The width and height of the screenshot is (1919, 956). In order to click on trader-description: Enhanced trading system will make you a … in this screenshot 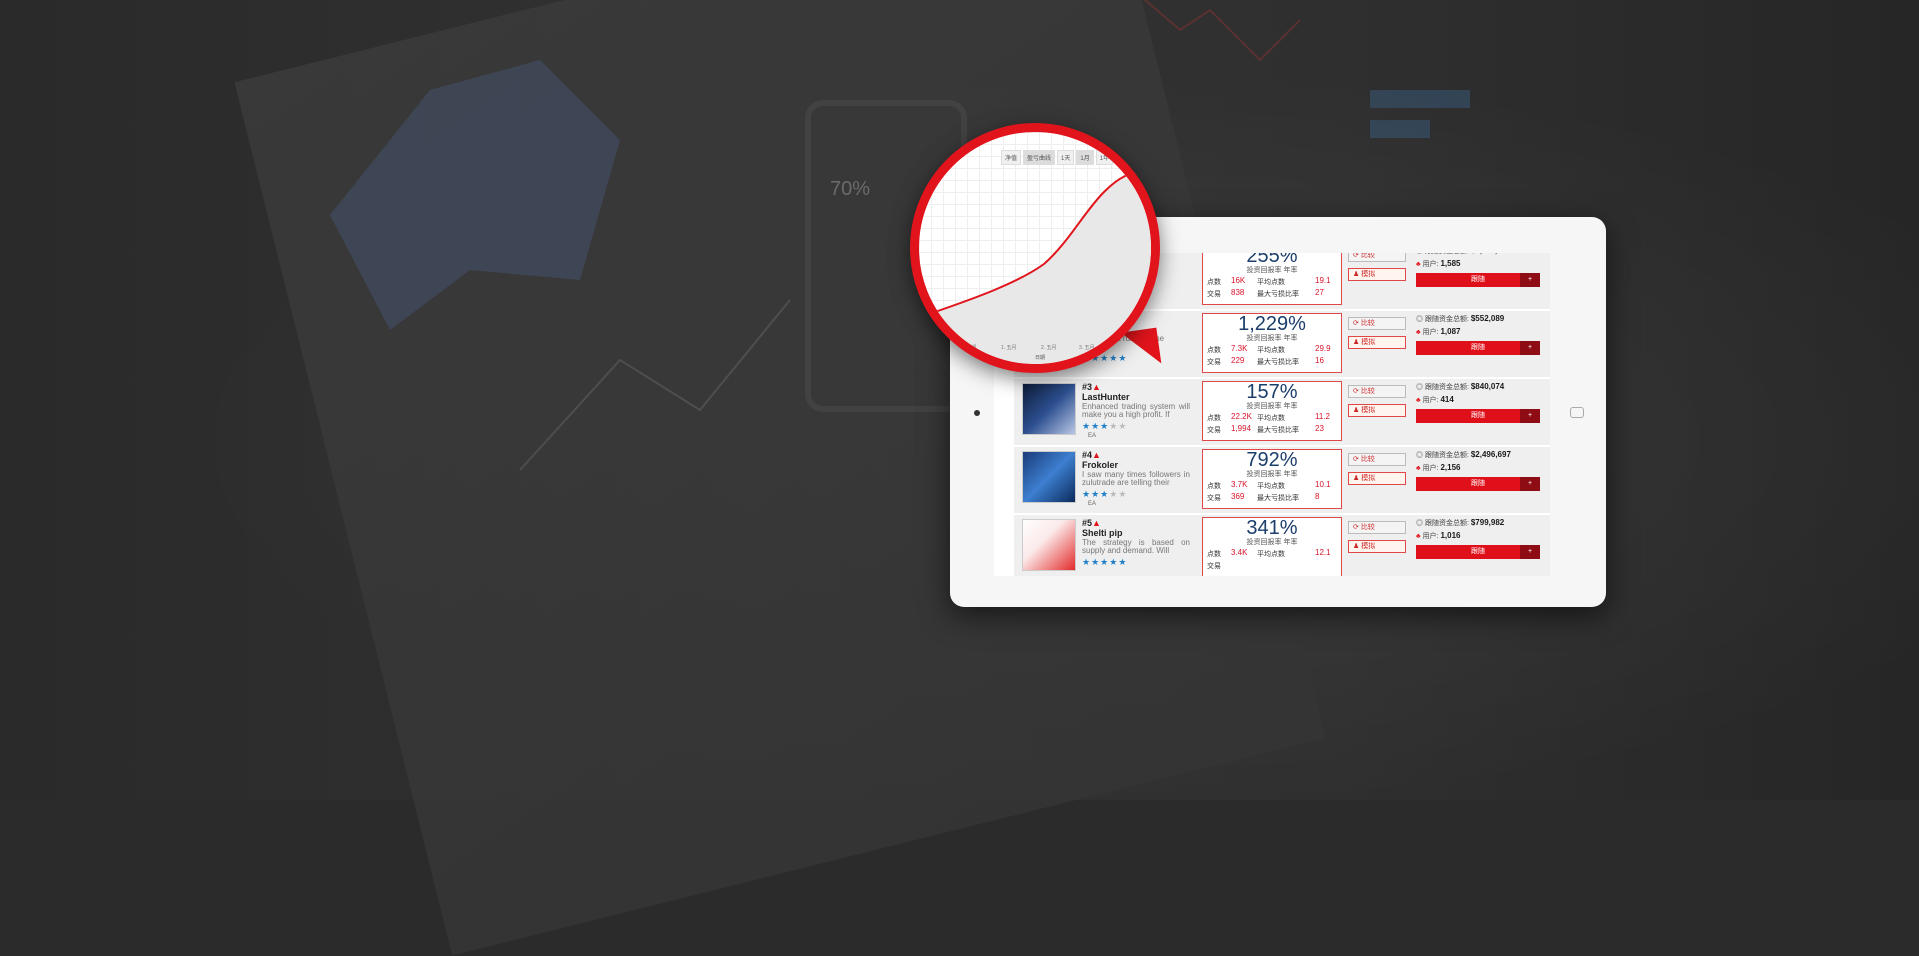, I will do `click(1136, 410)`.